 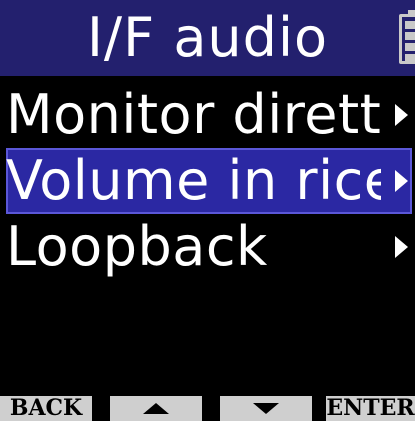 I want to click on menu-item-label: Volume in ricezione, so click(x=193, y=180).